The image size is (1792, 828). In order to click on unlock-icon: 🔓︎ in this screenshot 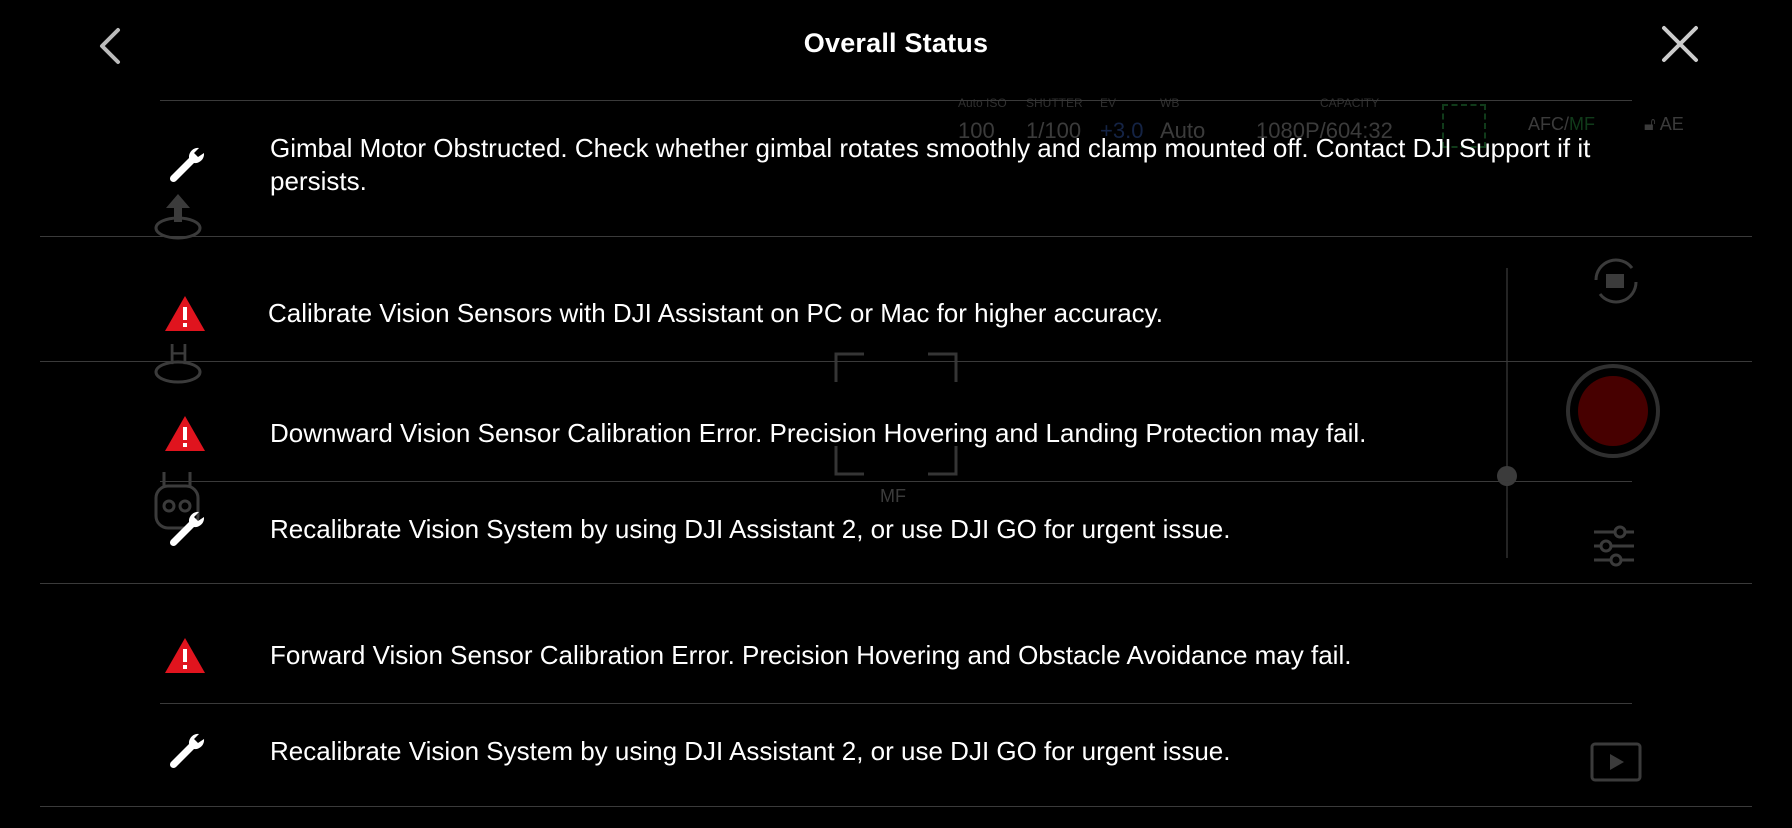, I will do `click(1650, 124)`.